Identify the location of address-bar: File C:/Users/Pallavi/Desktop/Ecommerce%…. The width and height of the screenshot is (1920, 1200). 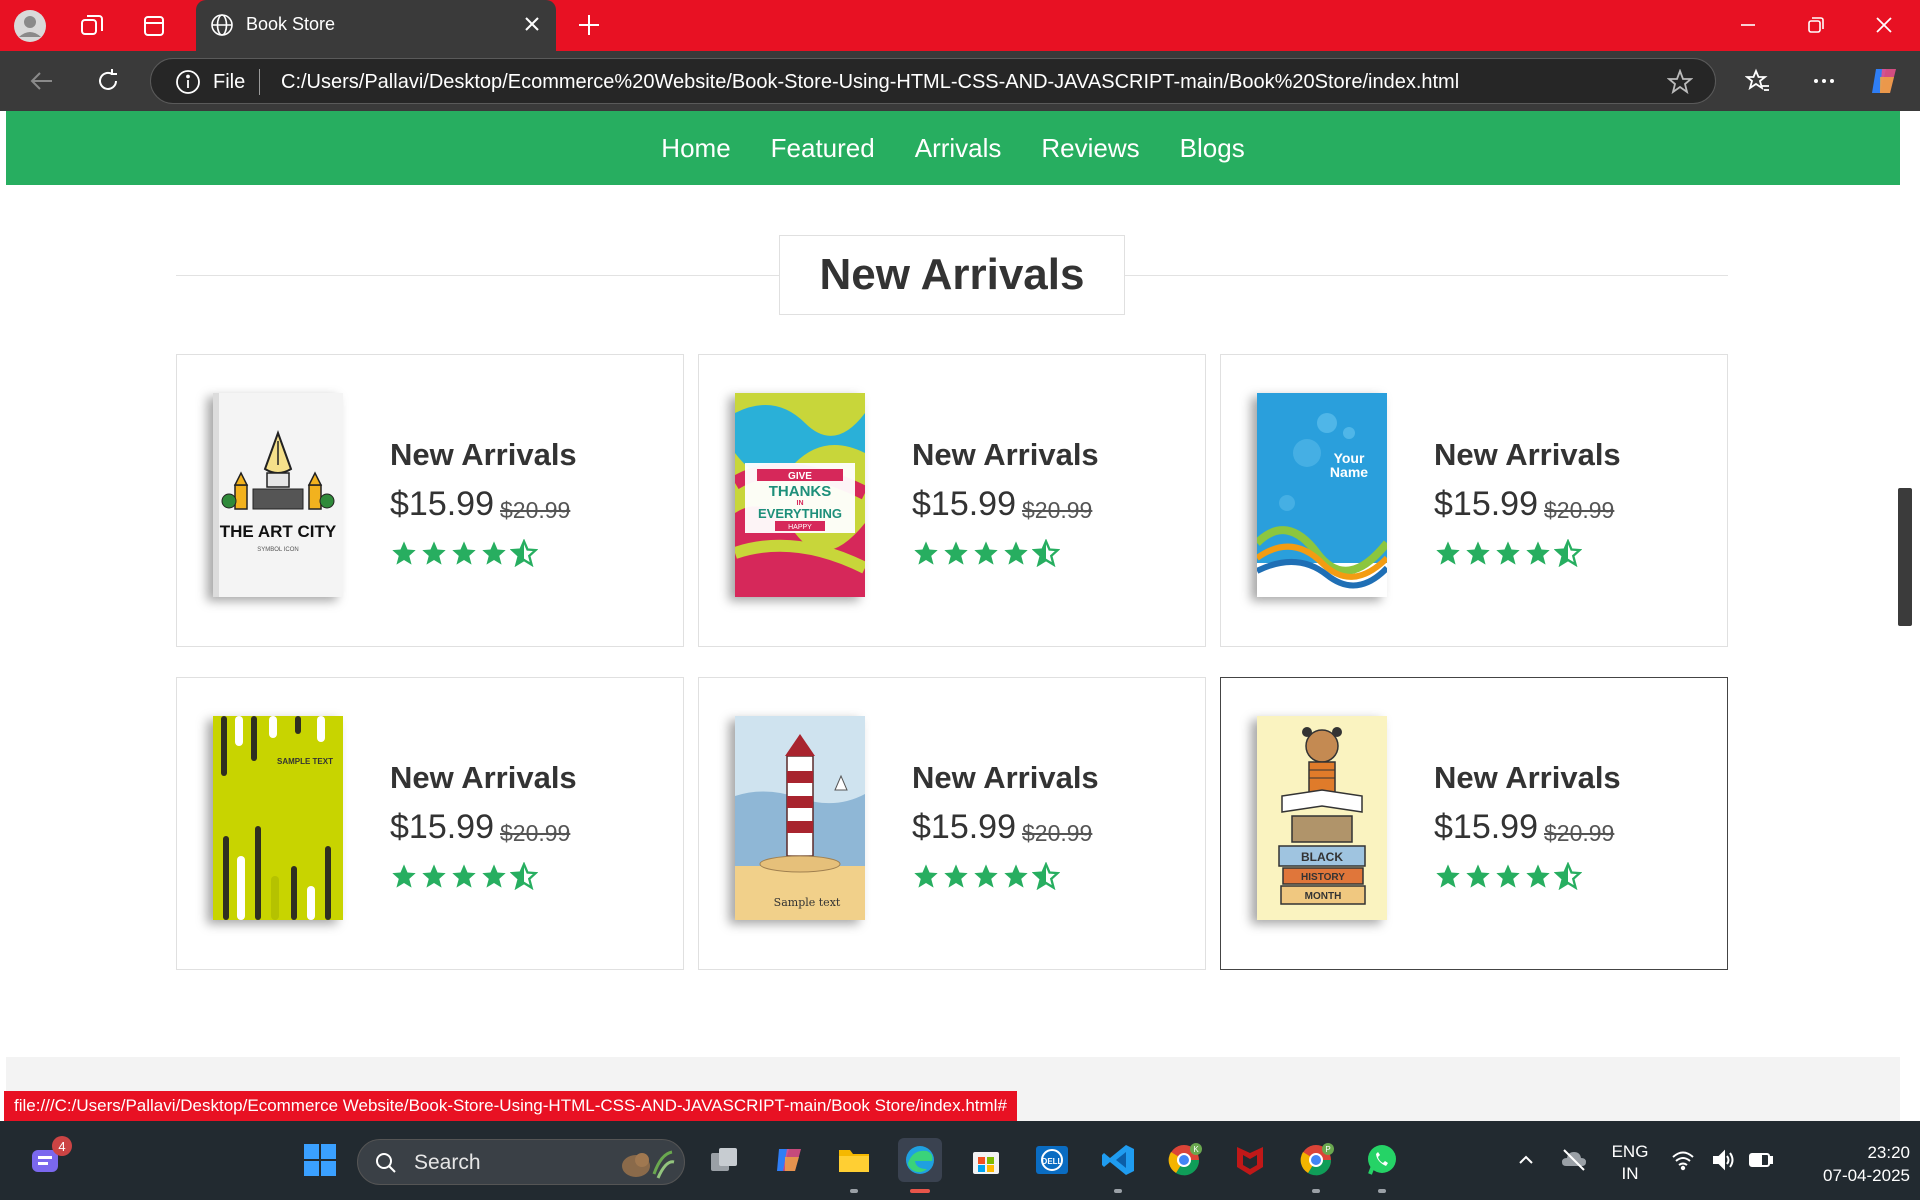
(933, 81).